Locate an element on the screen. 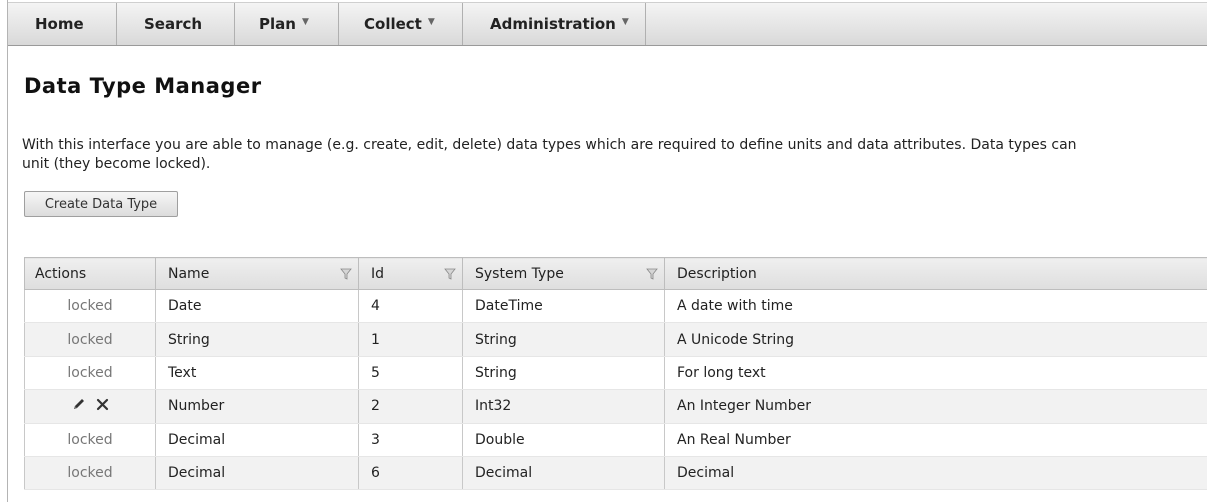 The height and width of the screenshot is (502, 1207). cell-system-type: DateTime is located at coordinates (563, 306).